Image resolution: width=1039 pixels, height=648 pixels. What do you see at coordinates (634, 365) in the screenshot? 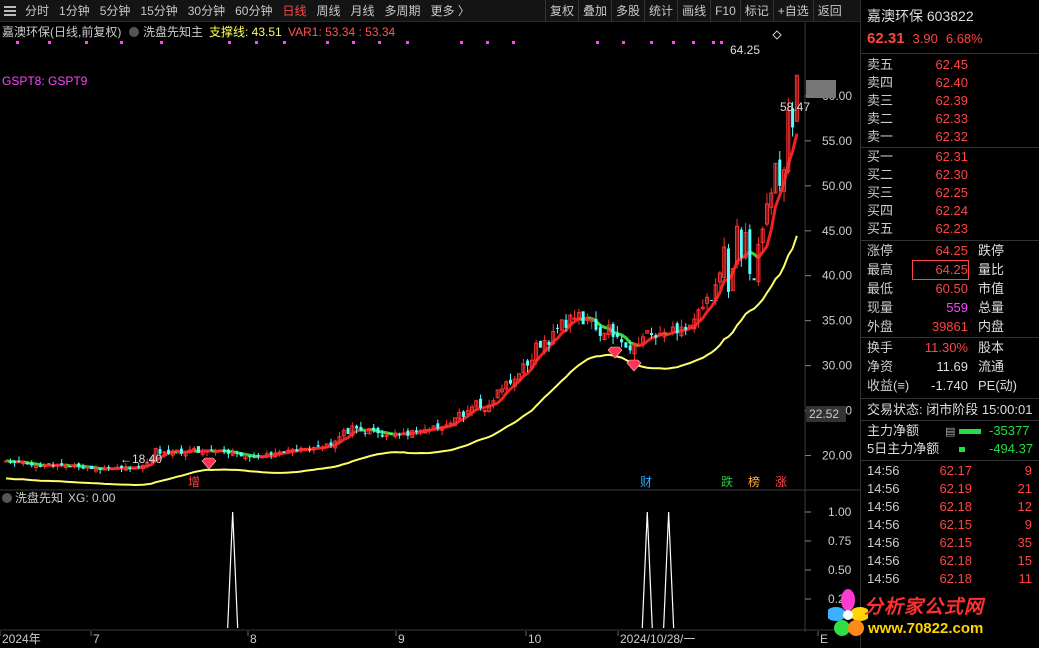
I see `diamond-icon` at bounding box center [634, 365].